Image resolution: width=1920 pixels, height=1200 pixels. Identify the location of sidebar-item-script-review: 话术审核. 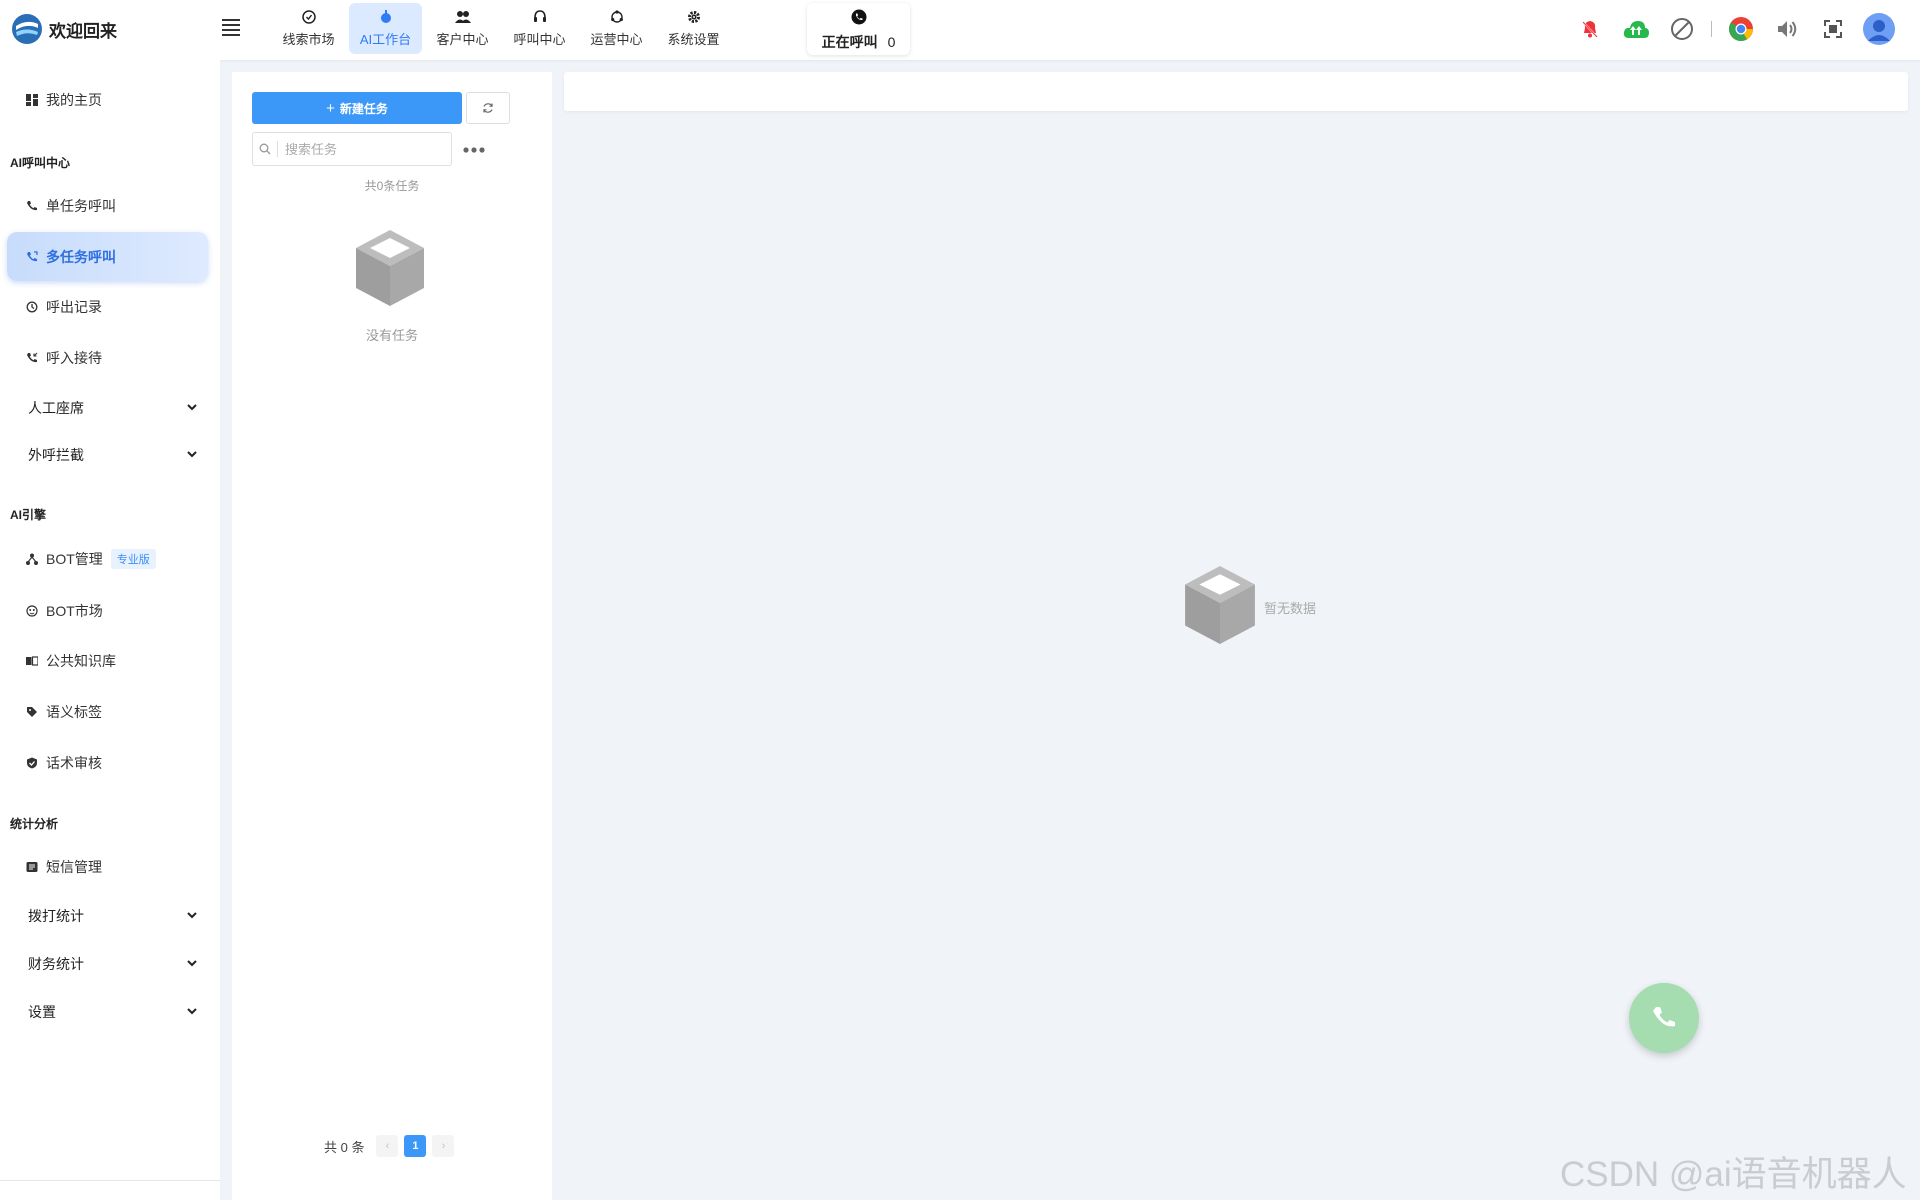
(107, 762).